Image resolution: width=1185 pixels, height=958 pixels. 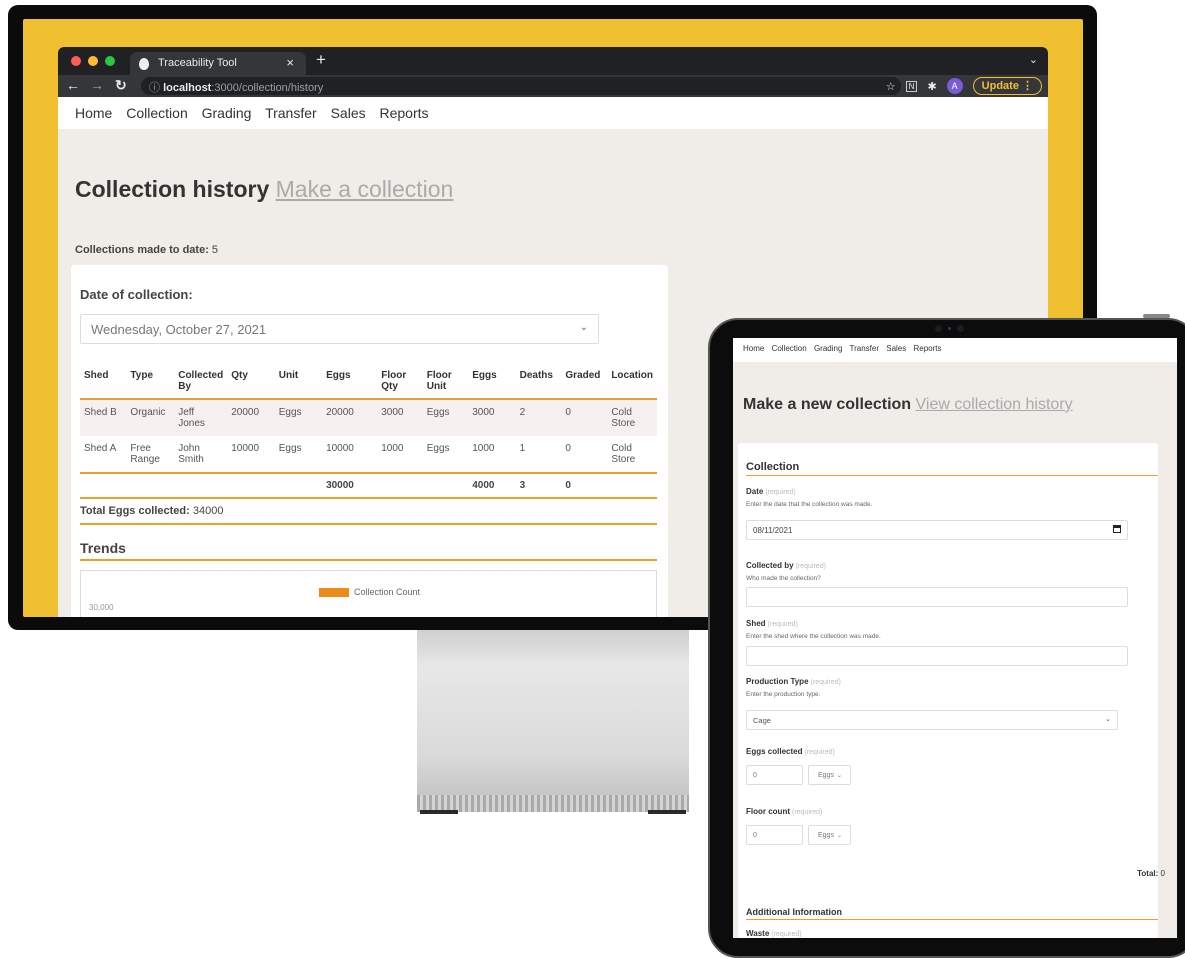 What do you see at coordinates (368, 550) in the screenshot?
I see `trends-heading: Trends` at bounding box center [368, 550].